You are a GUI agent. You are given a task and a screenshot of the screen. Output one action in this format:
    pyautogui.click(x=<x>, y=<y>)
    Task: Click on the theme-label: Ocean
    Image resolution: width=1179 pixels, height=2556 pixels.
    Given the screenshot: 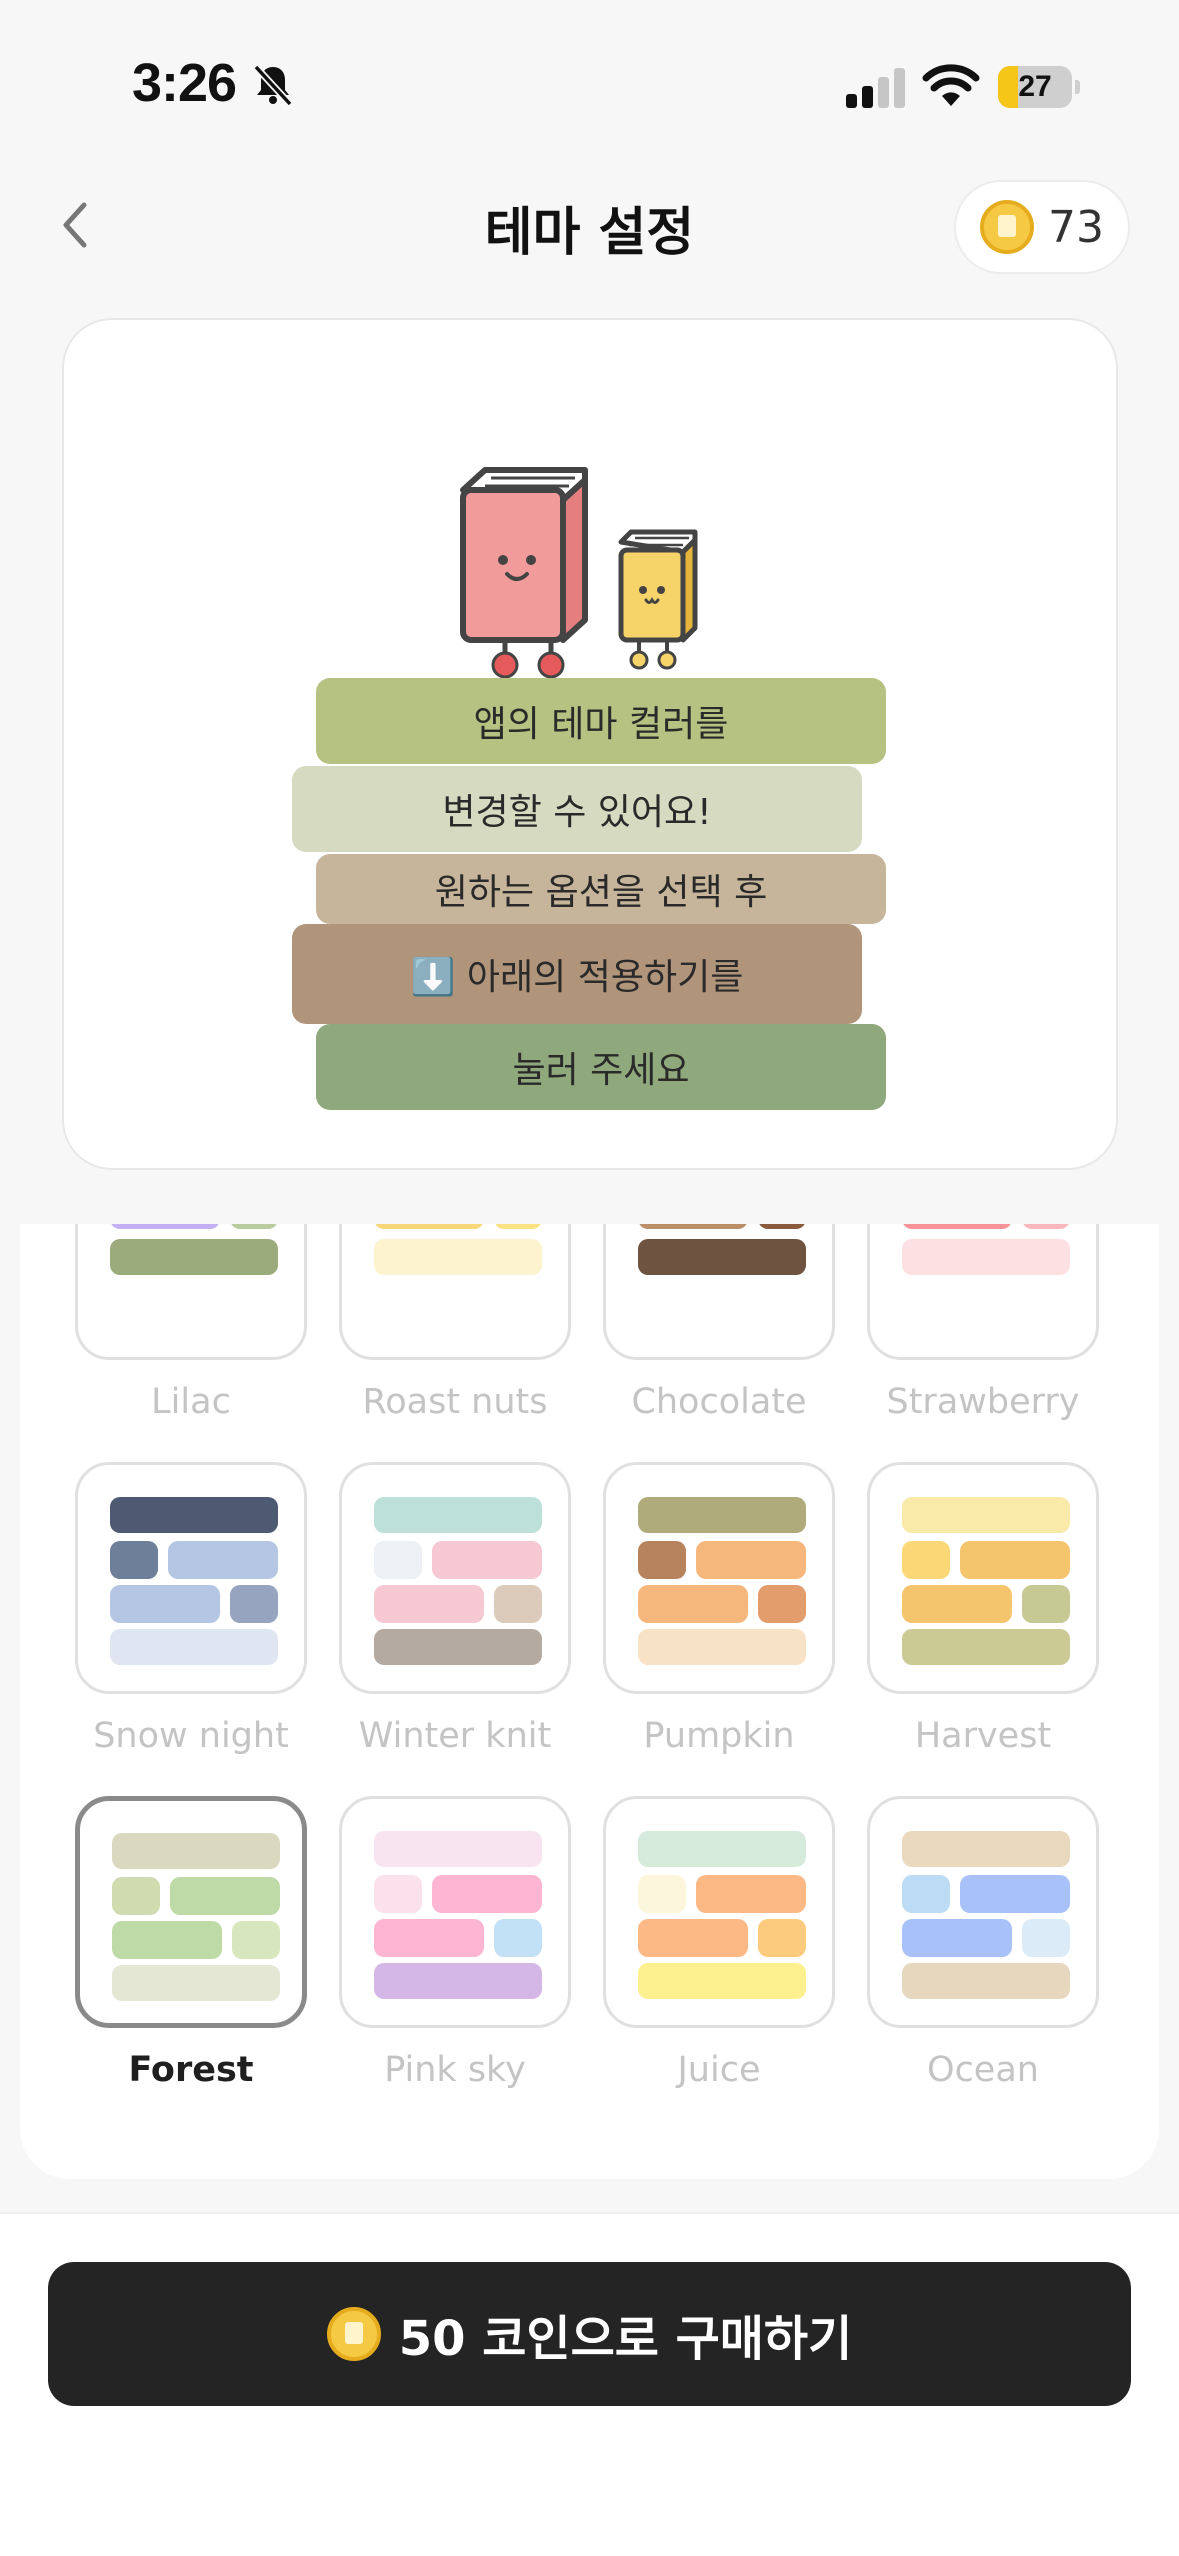 What is the action you would take?
    pyautogui.click(x=983, y=2070)
    